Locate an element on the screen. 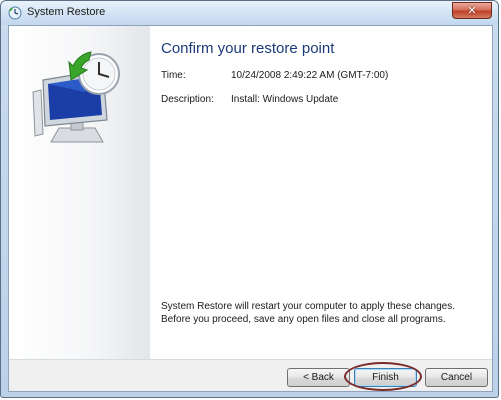 The width and height of the screenshot is (501, 400). cancel-button: Cancel is located at coordinates (456, 377).